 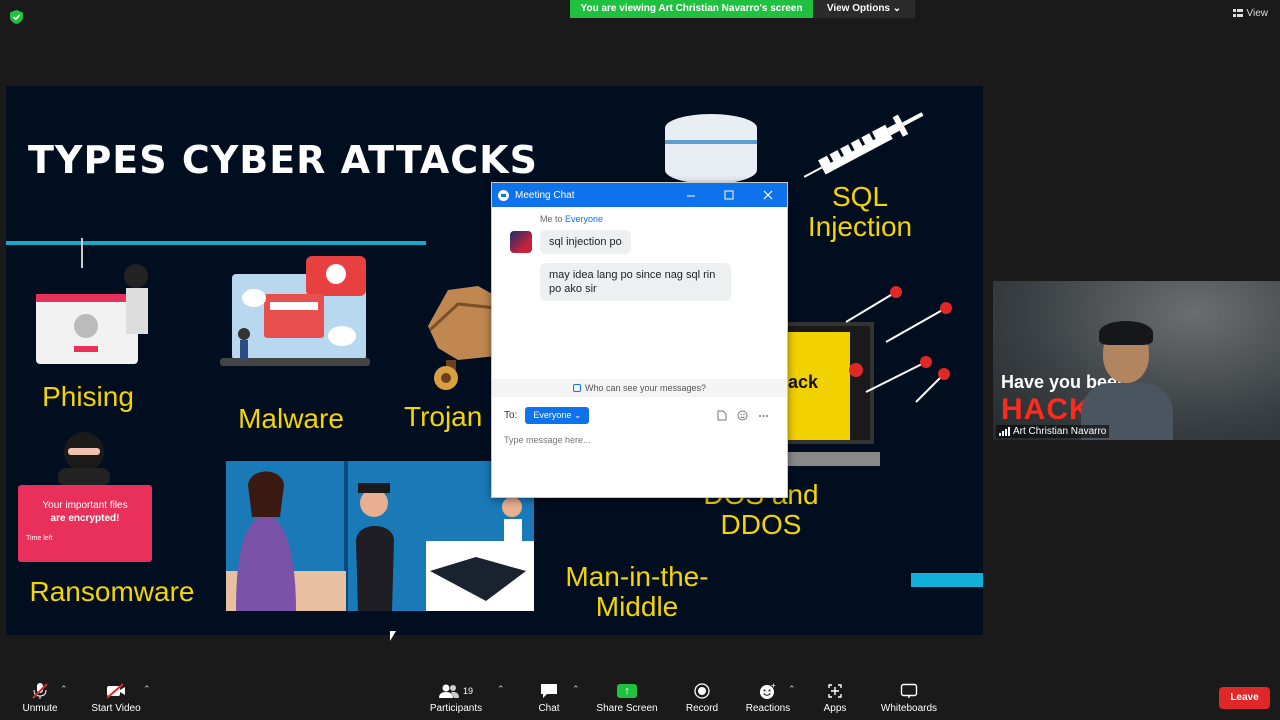 I want to click on view-button: View, so click(x=1250, y=13).